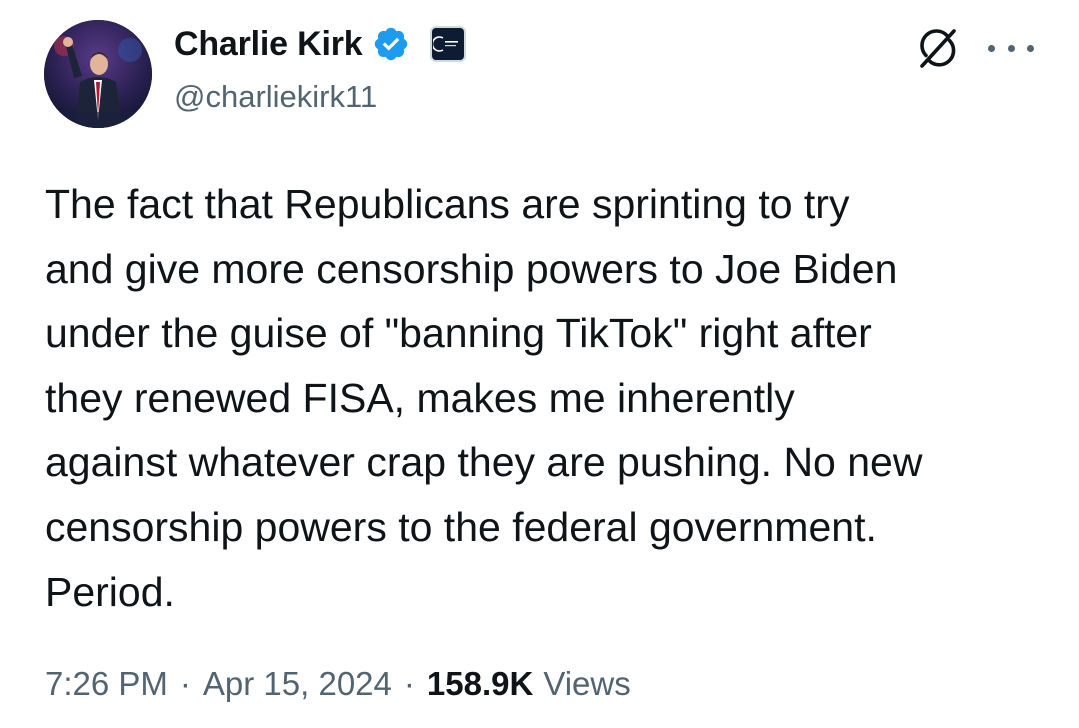 Image resolution: width=1079 pixels, height=728 pixels. I want to click on views-label: Views, so click(586, 684).